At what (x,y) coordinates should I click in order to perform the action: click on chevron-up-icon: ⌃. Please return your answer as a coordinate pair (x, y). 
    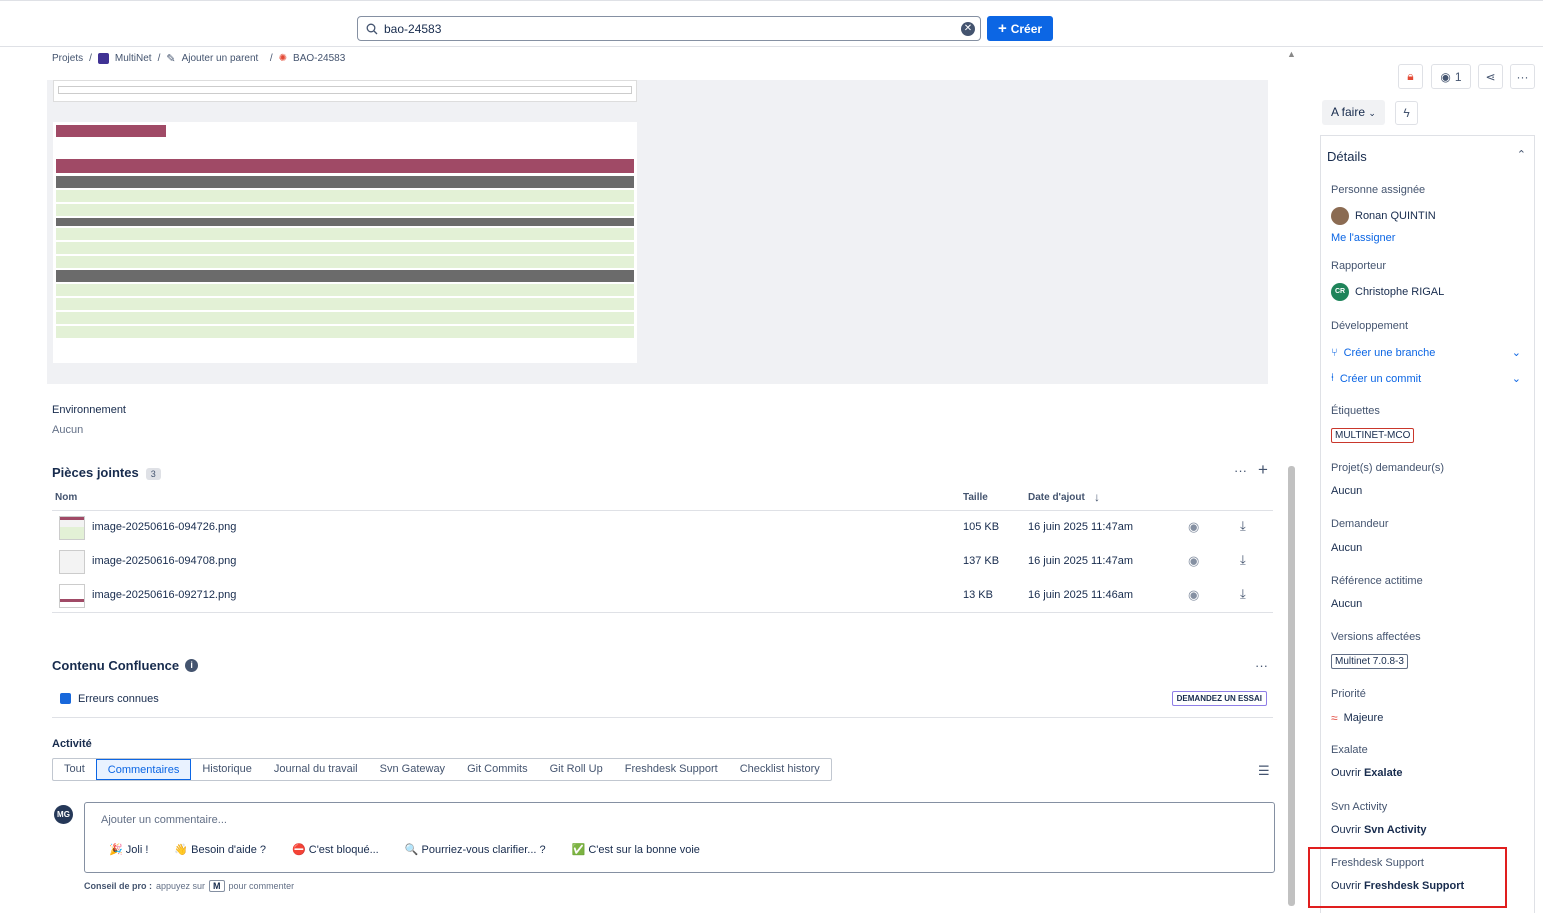
    Looking at the image, I should click on (1521, 154).